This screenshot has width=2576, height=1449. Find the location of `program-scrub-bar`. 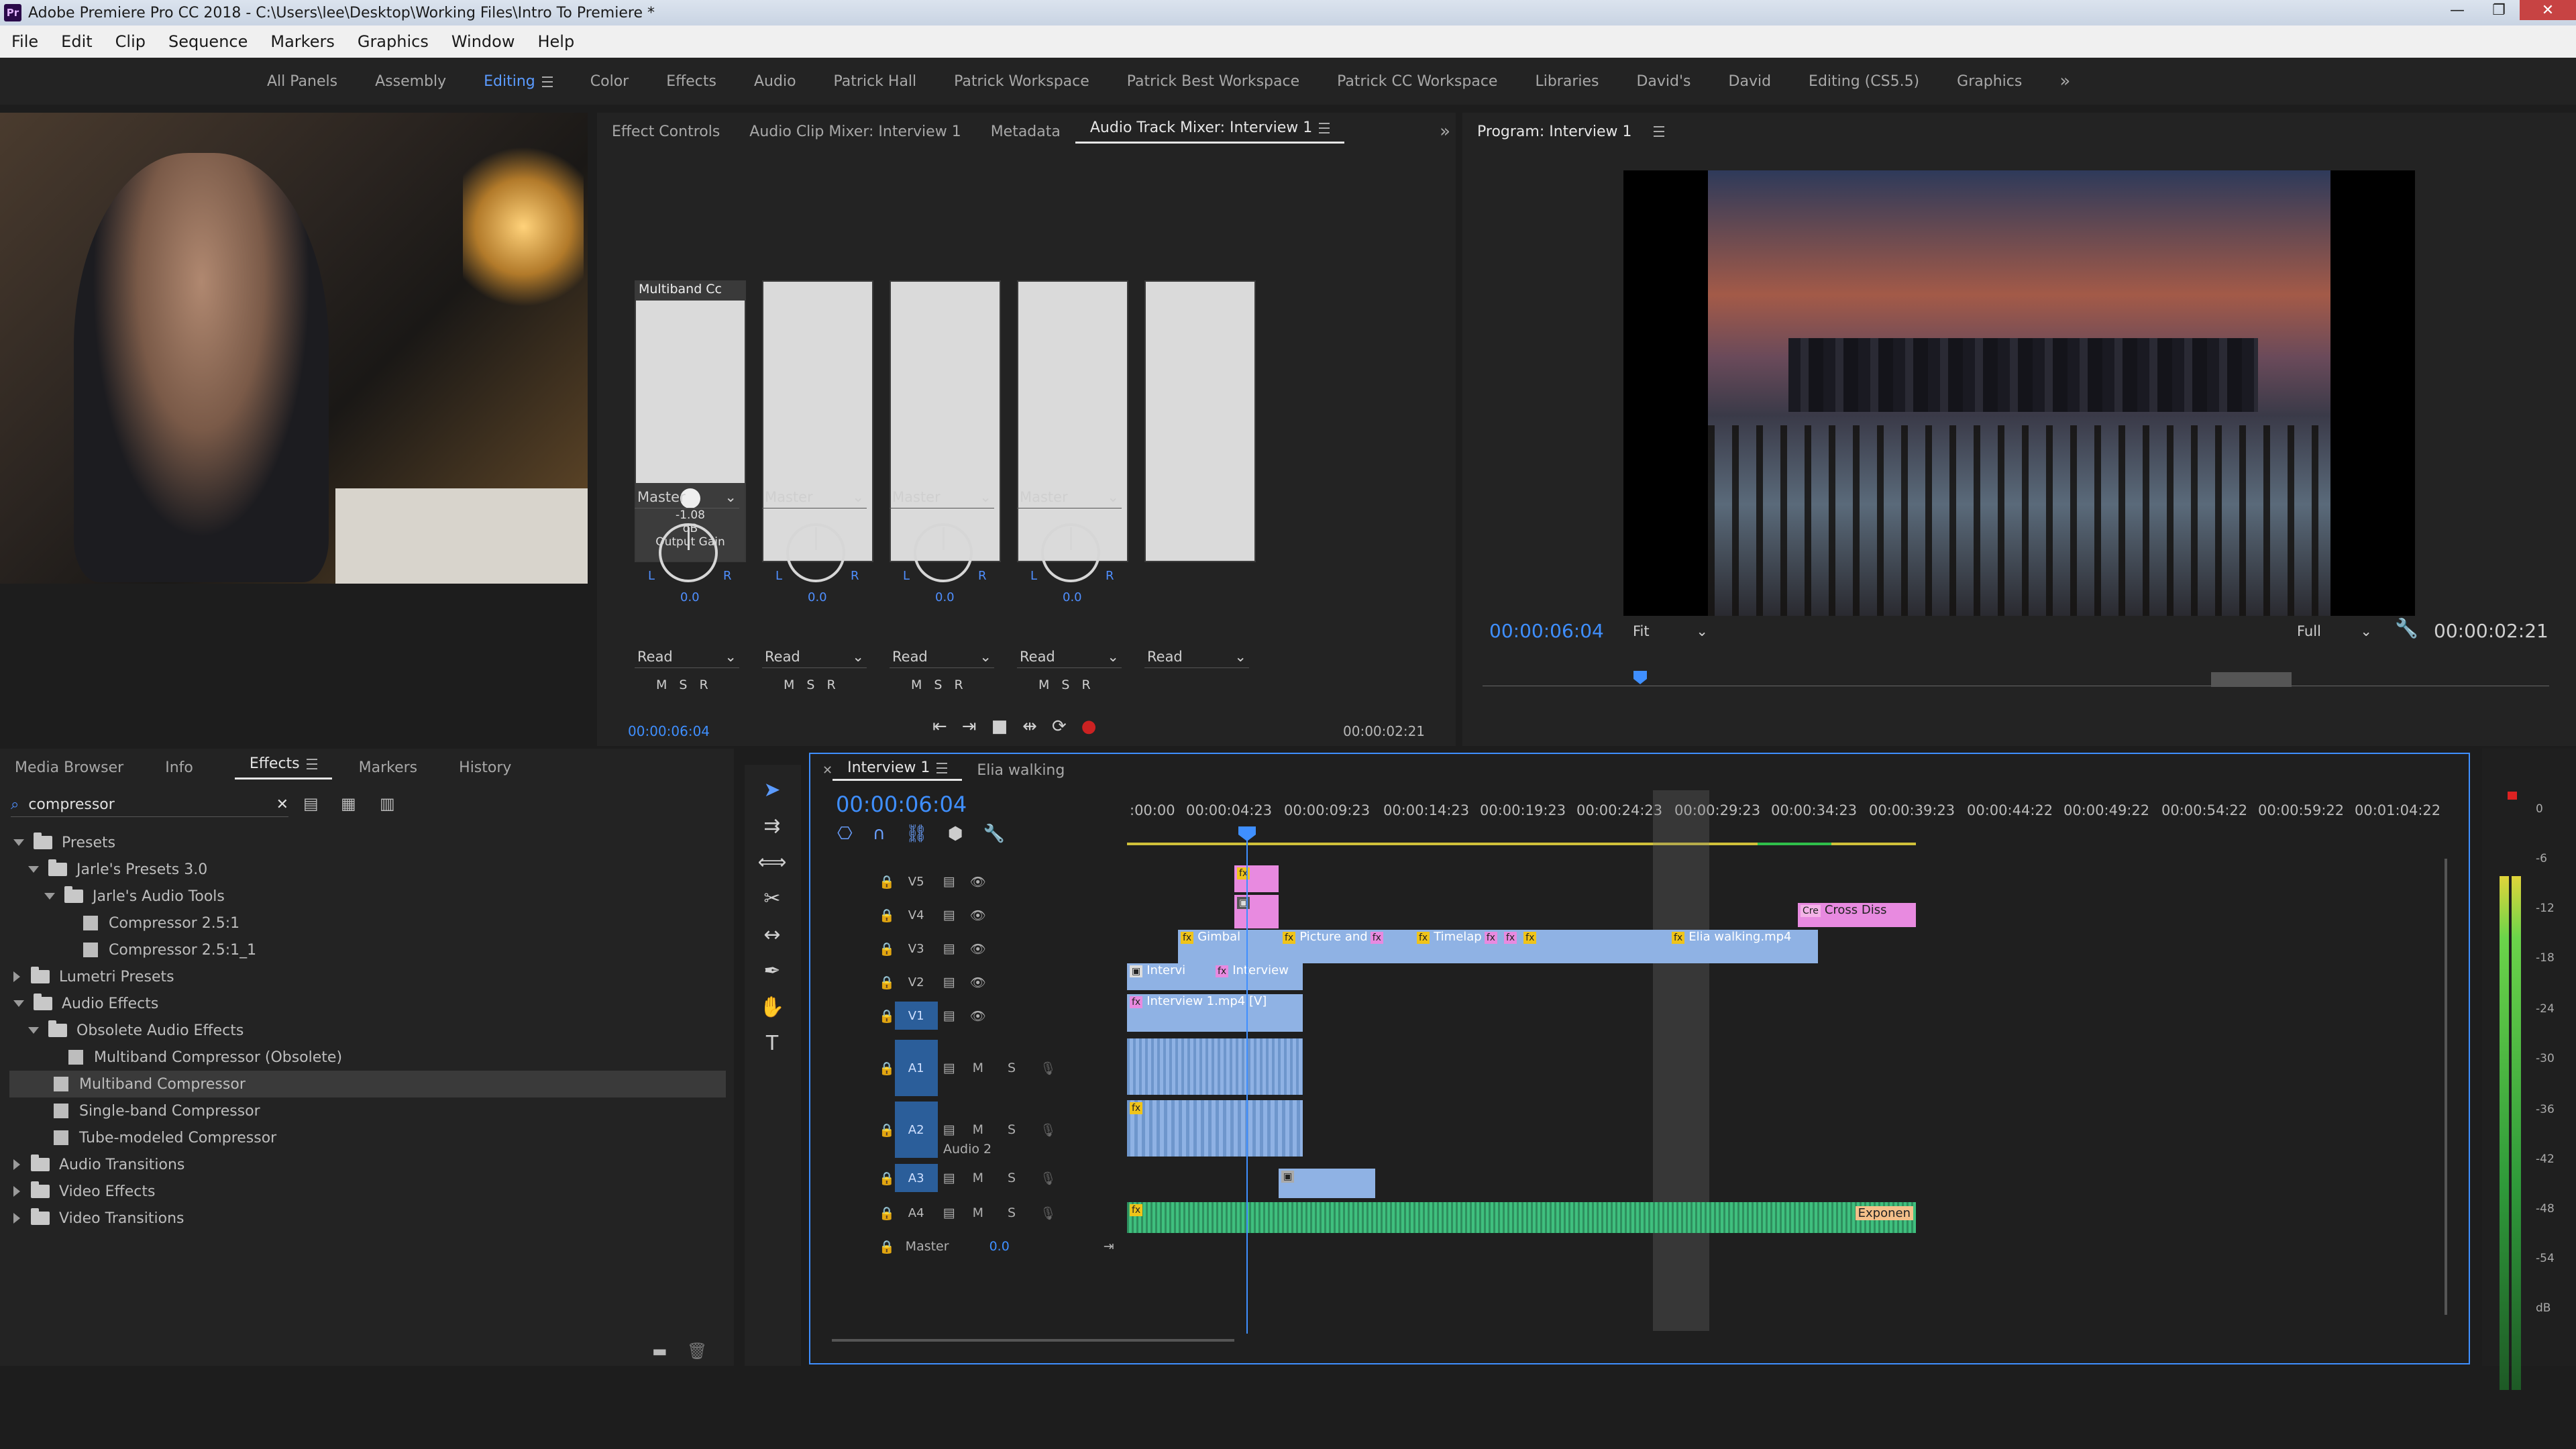

program-scrub-bar is located at coordinates (2016, 681).